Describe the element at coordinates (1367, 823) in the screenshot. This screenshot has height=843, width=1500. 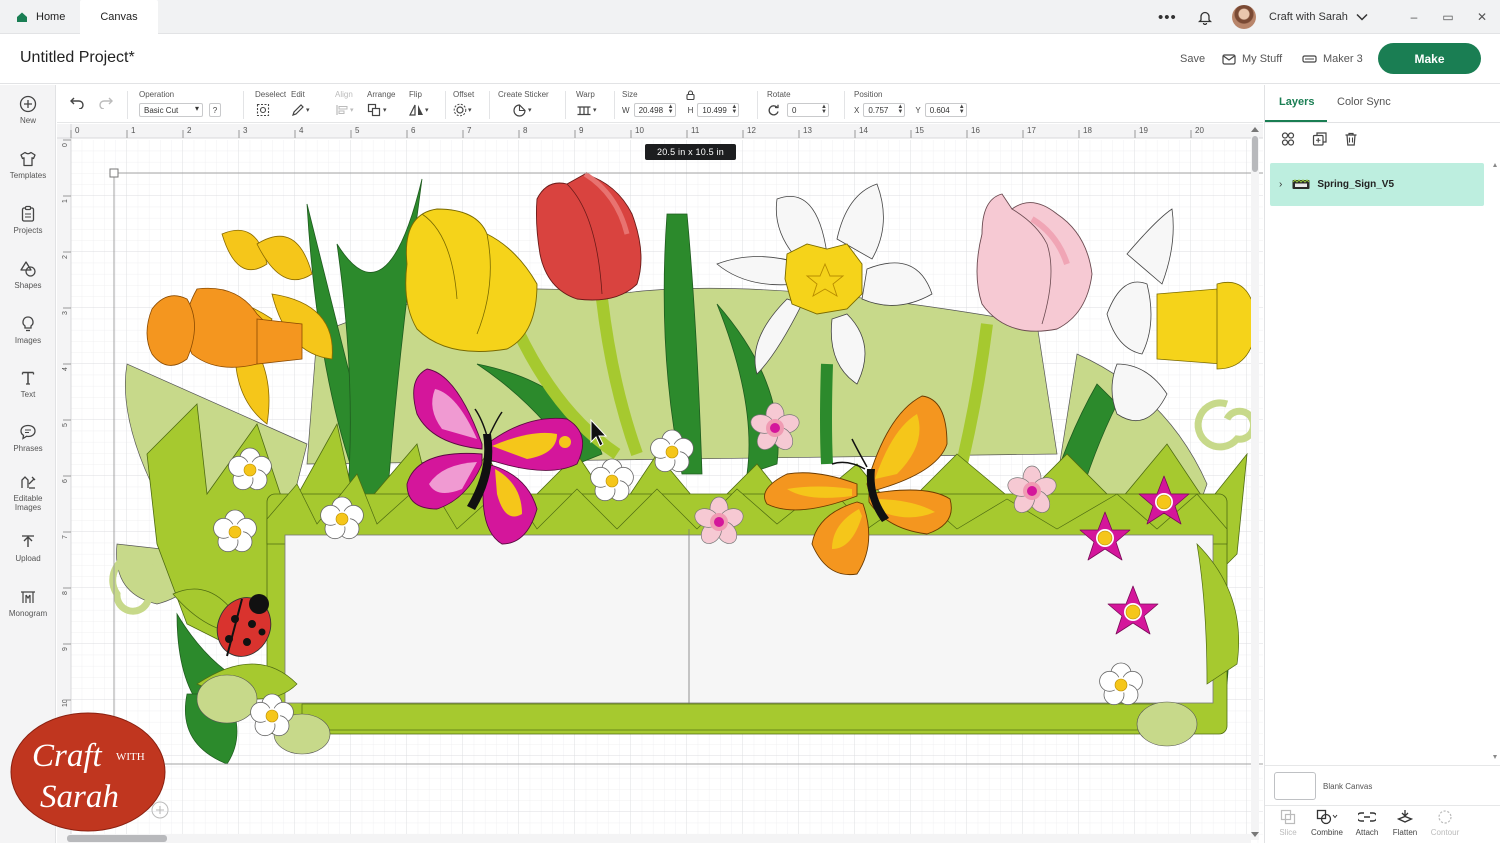
I see `attach-button: Attach` at that location.